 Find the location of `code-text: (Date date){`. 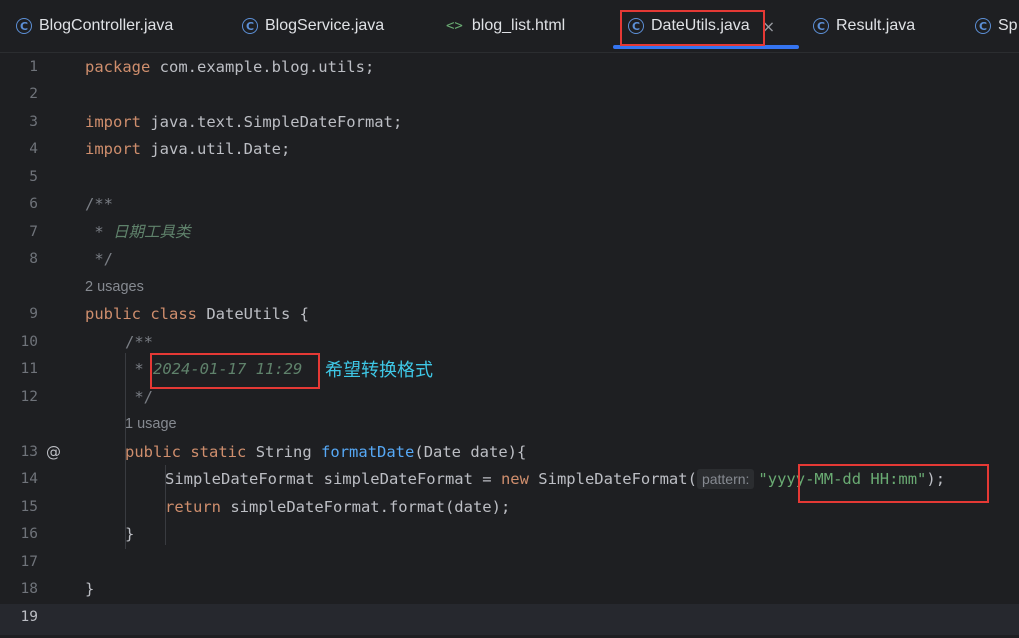

code-text: (Date date){ is located at coordinates (470, 452).